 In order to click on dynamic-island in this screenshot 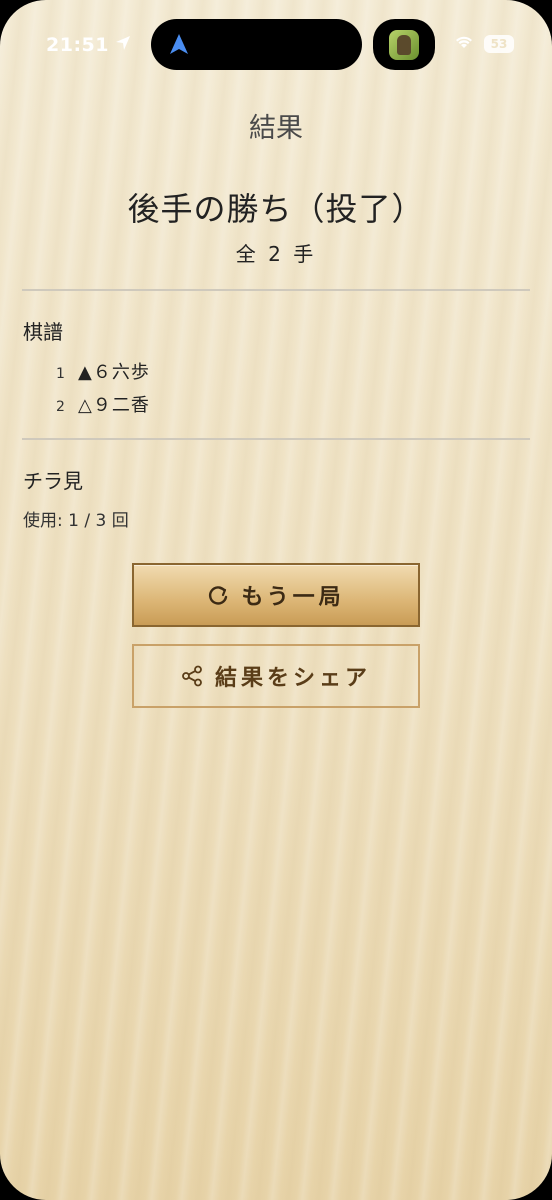, I will do `click(256, 44)`.